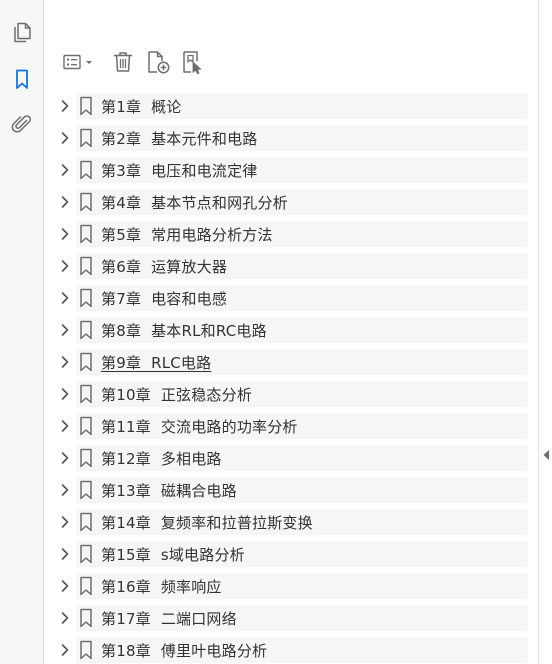  I want to click on bookmarks-button, so click(22, 79).